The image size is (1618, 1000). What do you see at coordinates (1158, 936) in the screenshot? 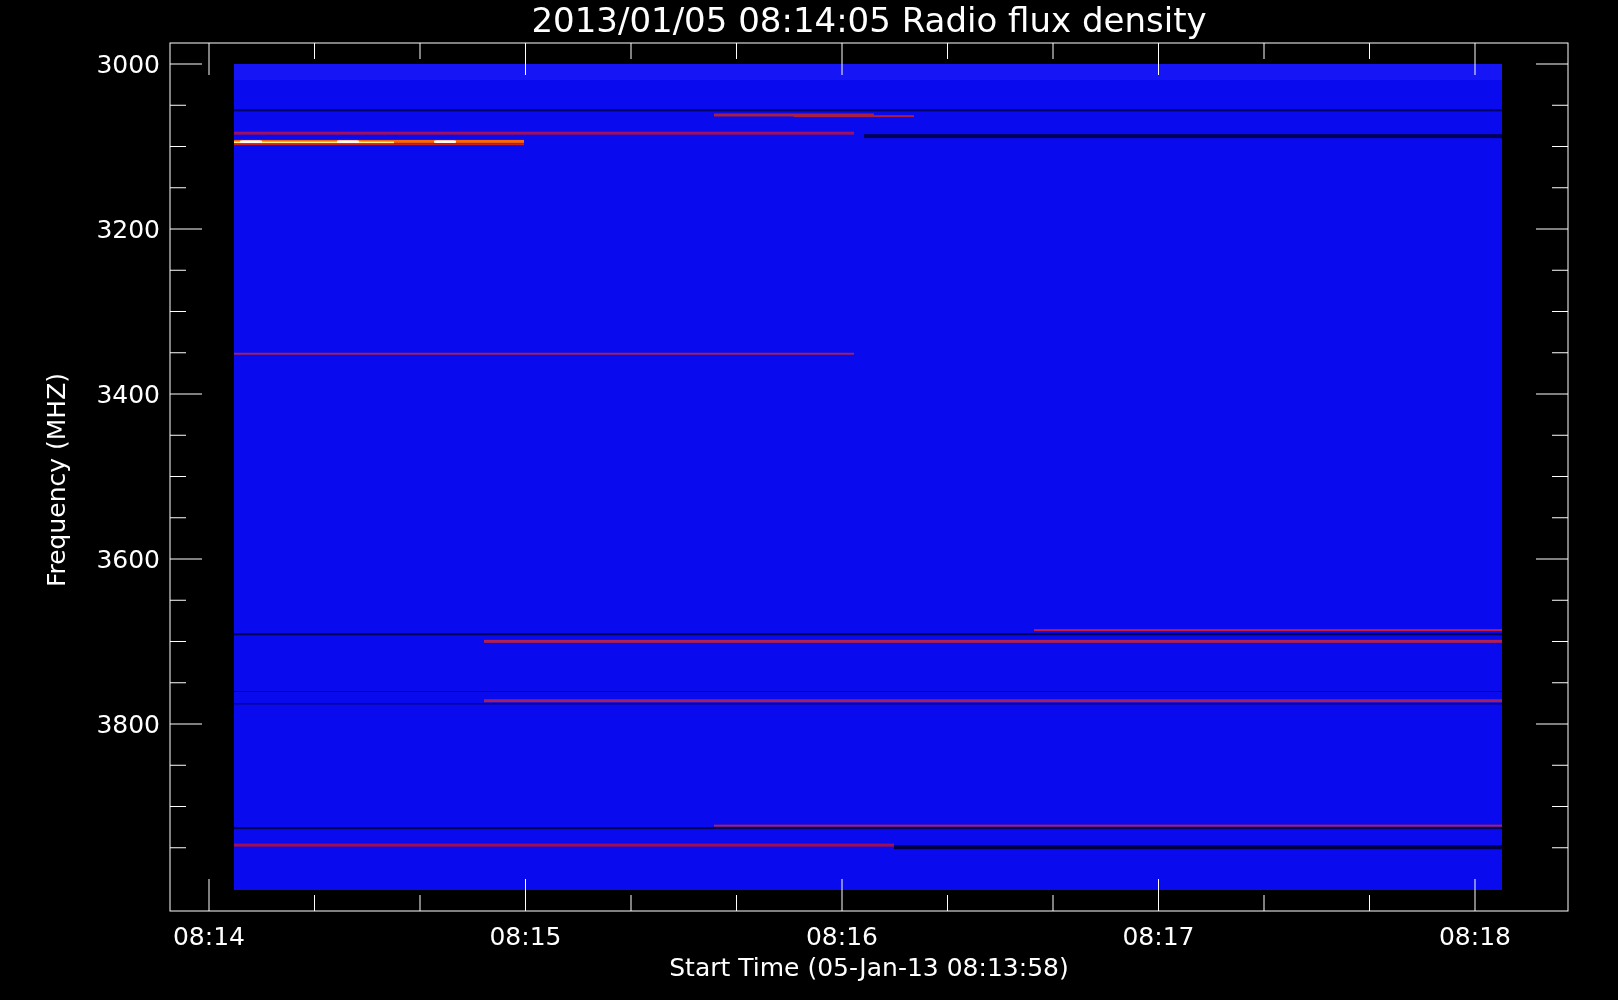
I see `x-tick-label: 08:17` at bounding box center [1158, 936].